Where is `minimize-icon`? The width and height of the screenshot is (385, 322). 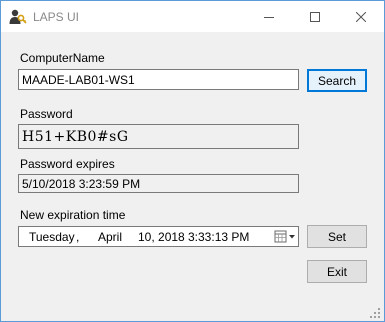
minimize-icon is located at coordinates (269, 17).